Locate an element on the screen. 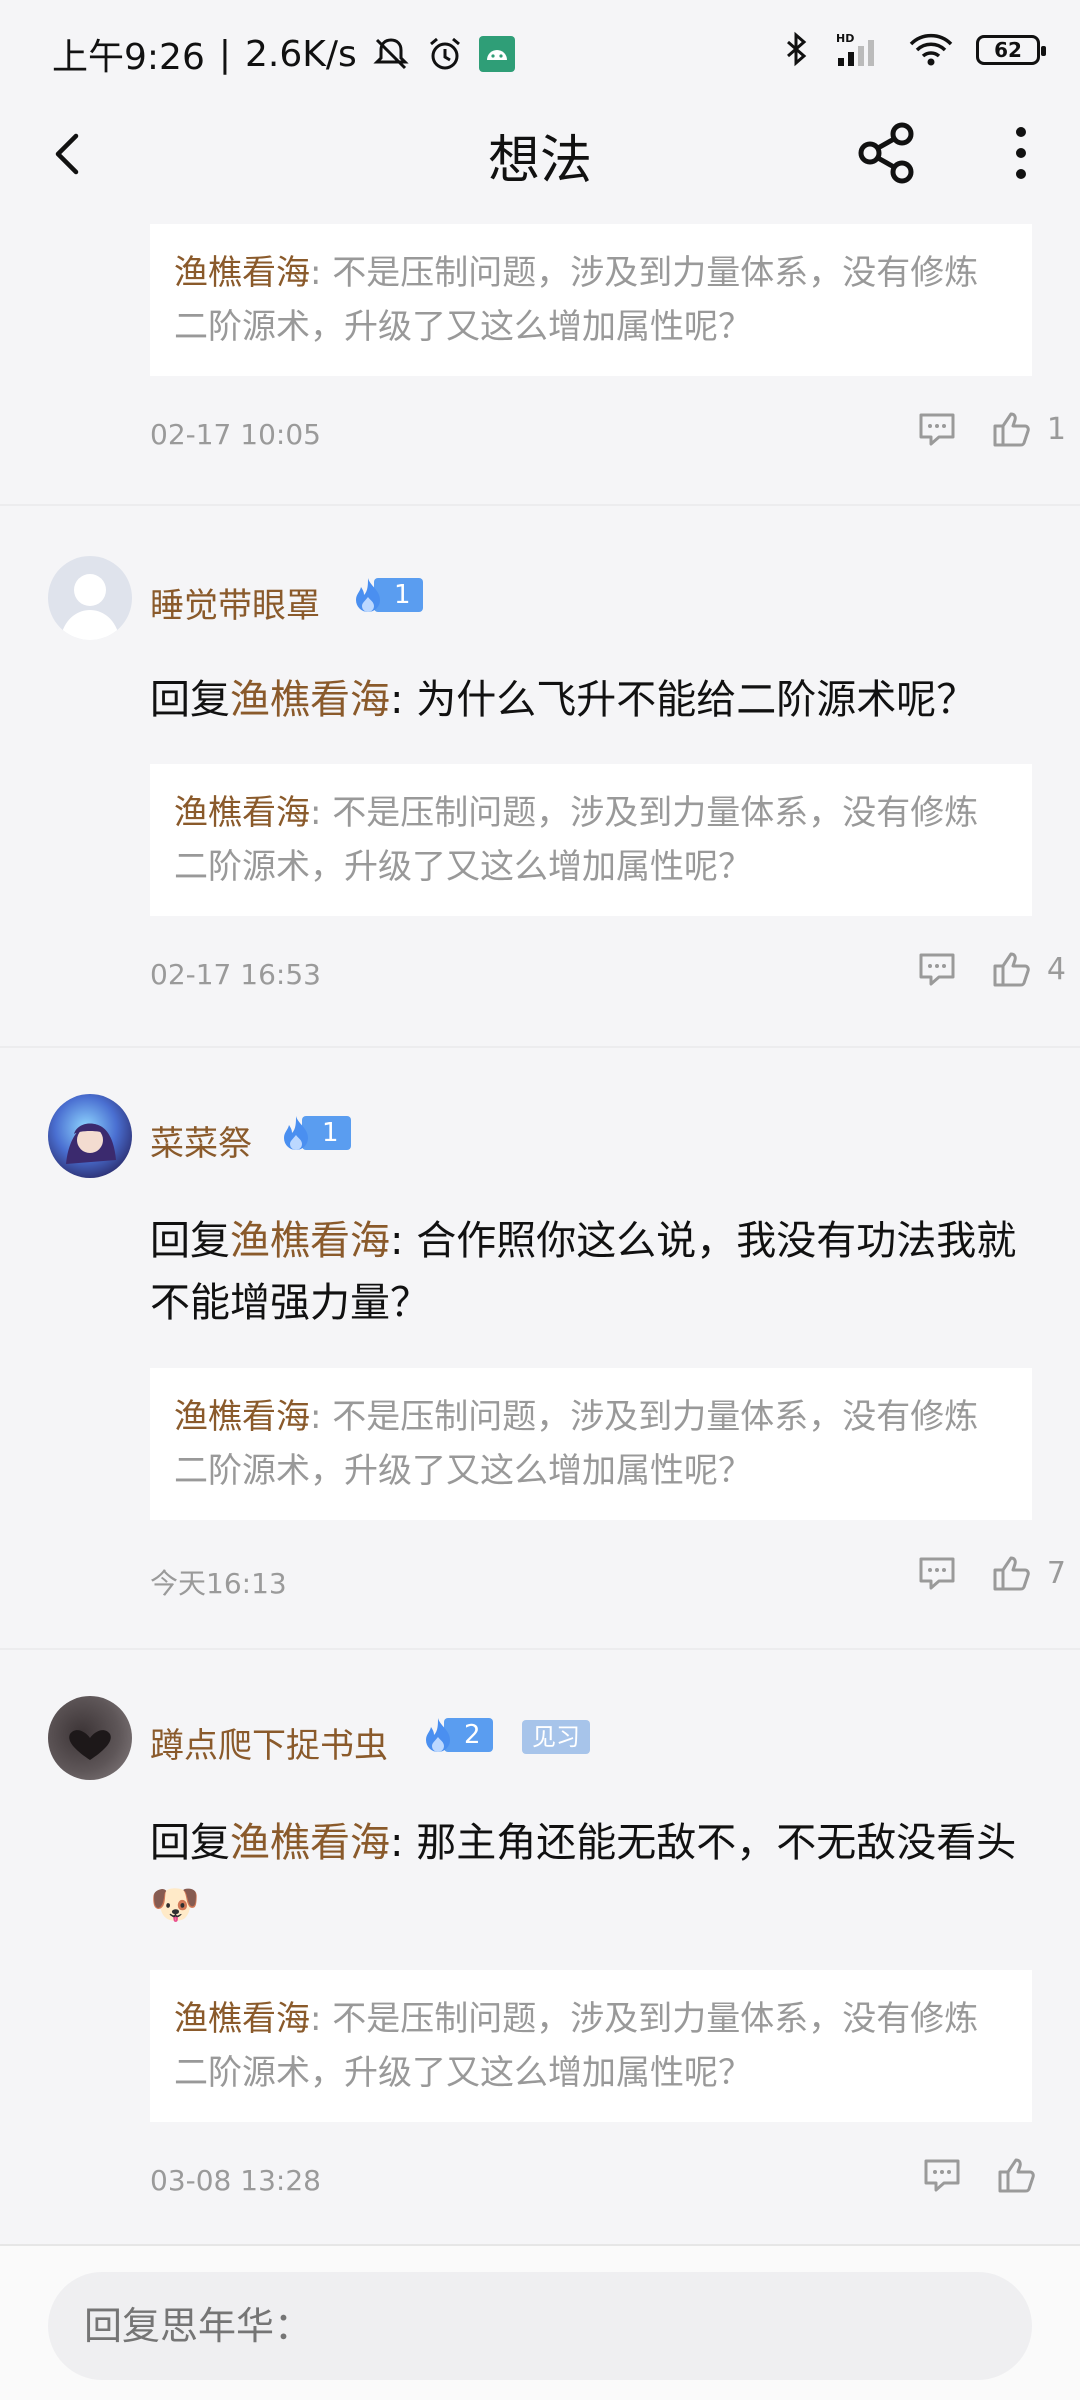 The height and width of the screenshot is (2400, 1080). comment-actions: 4 is located at coordinates (991, 969).